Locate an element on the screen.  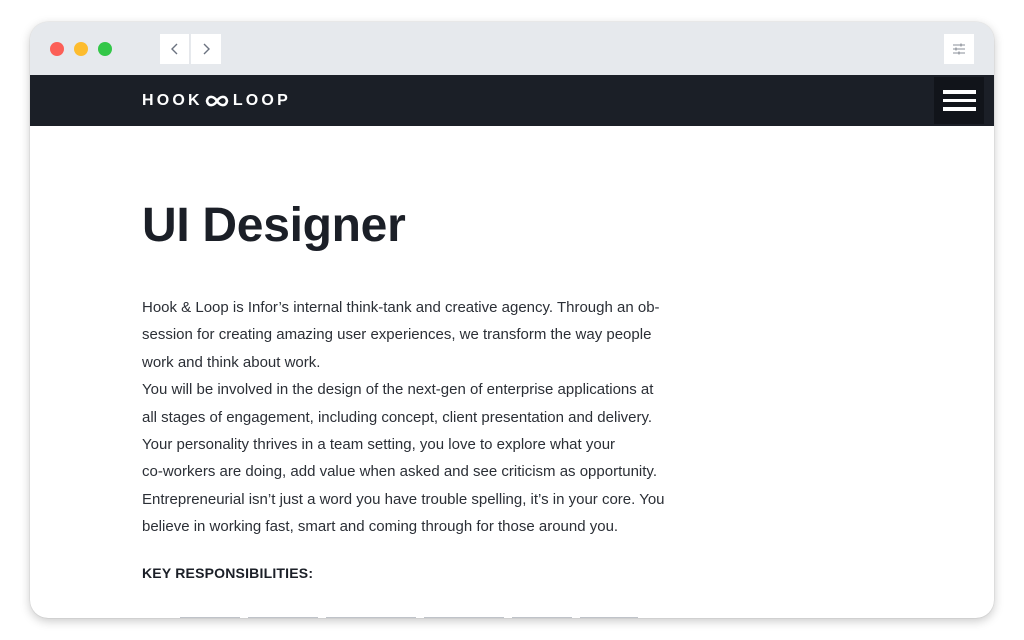
forward-button is located at coordinates (206, 49).